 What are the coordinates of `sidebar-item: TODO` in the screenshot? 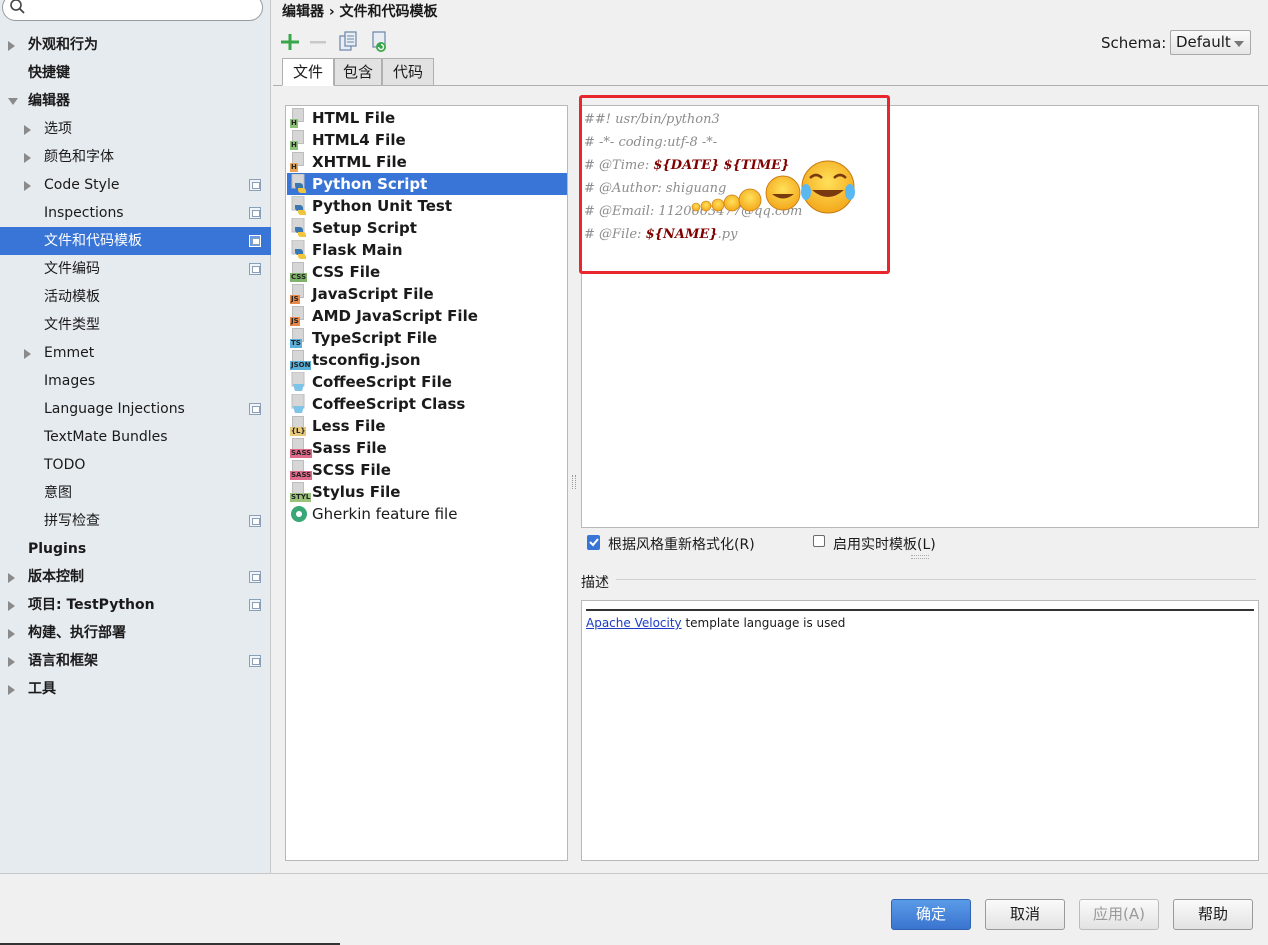 It's located at (135, 465).